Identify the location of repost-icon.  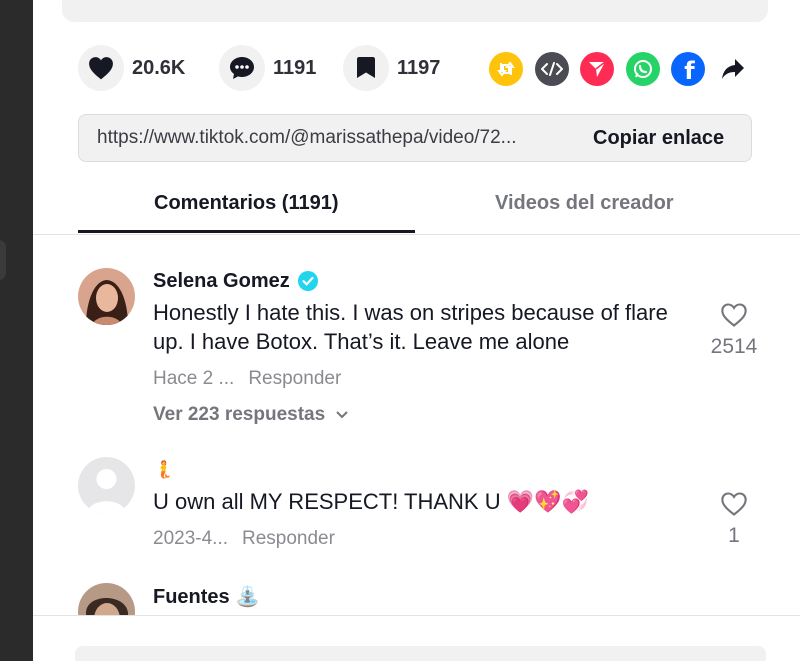
(506, 69).